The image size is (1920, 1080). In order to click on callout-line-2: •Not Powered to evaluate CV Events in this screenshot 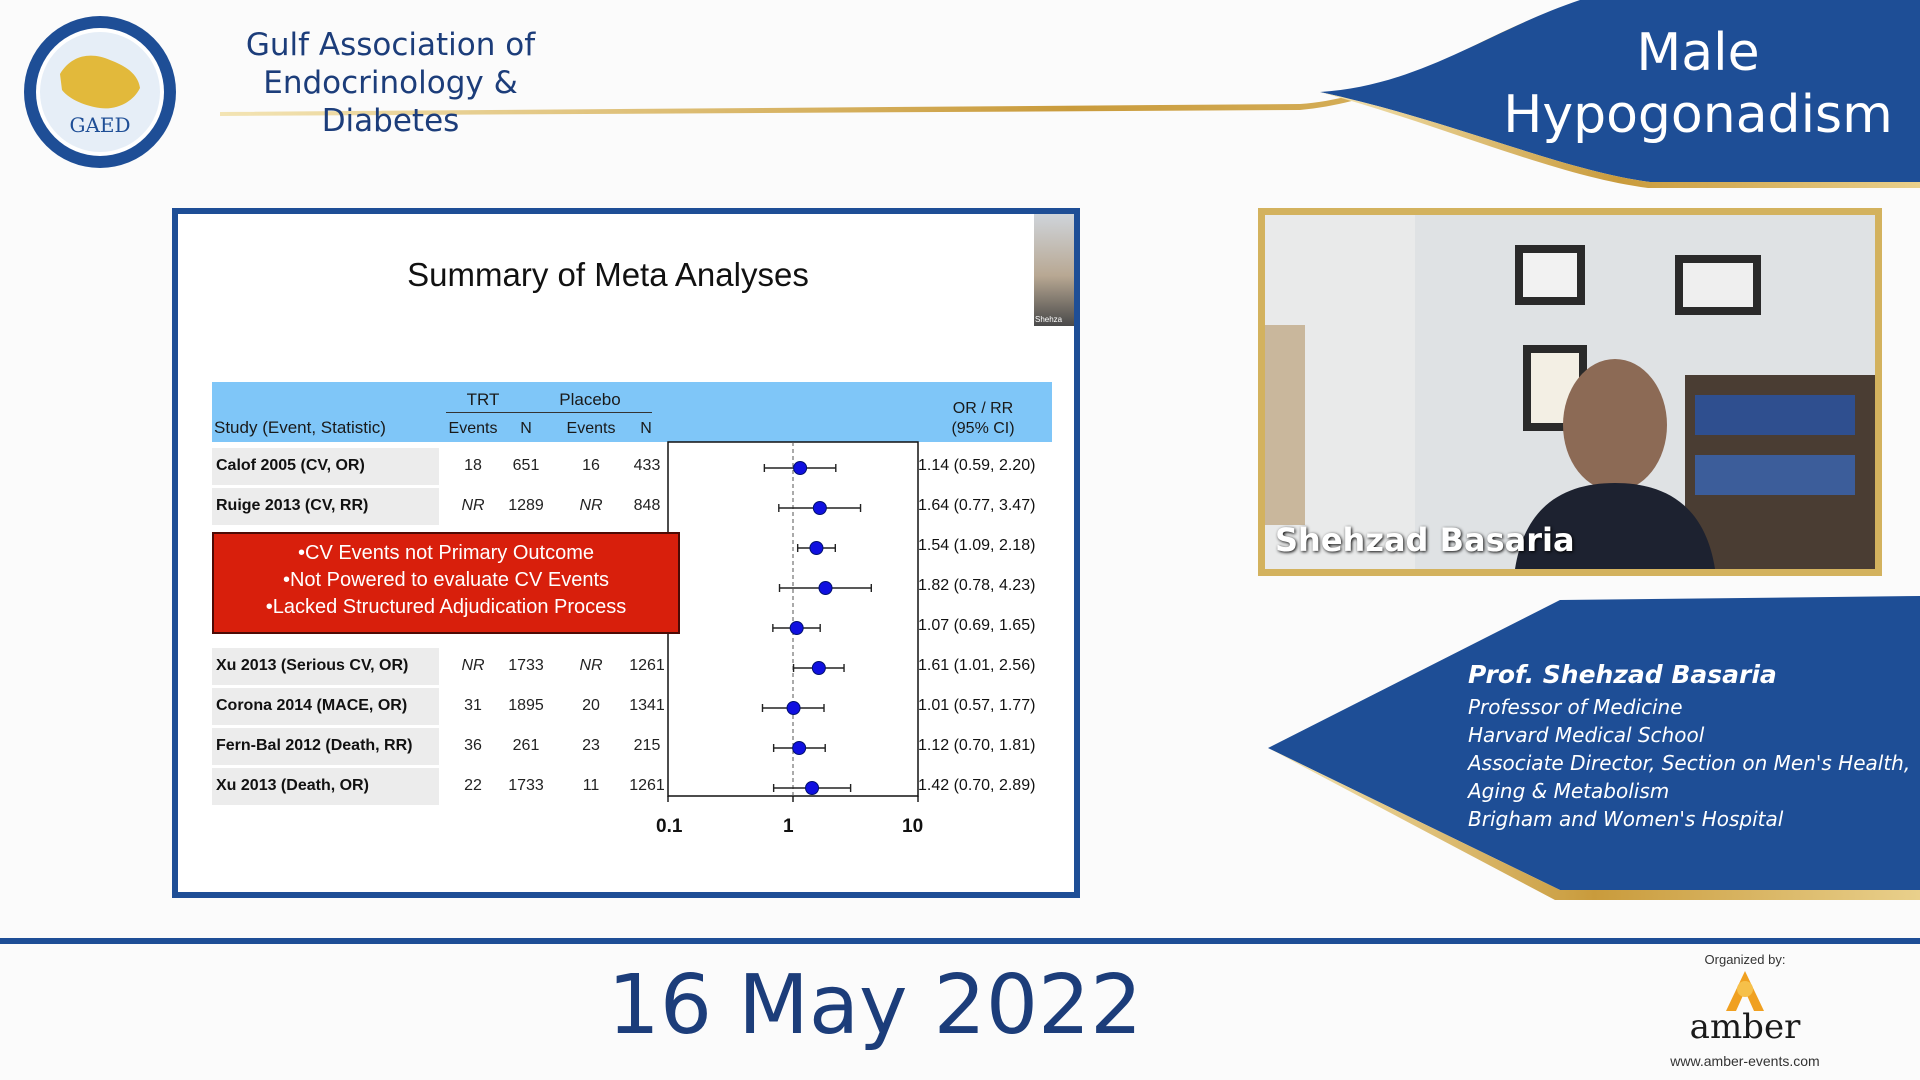, I will do `click(446, 580)`.